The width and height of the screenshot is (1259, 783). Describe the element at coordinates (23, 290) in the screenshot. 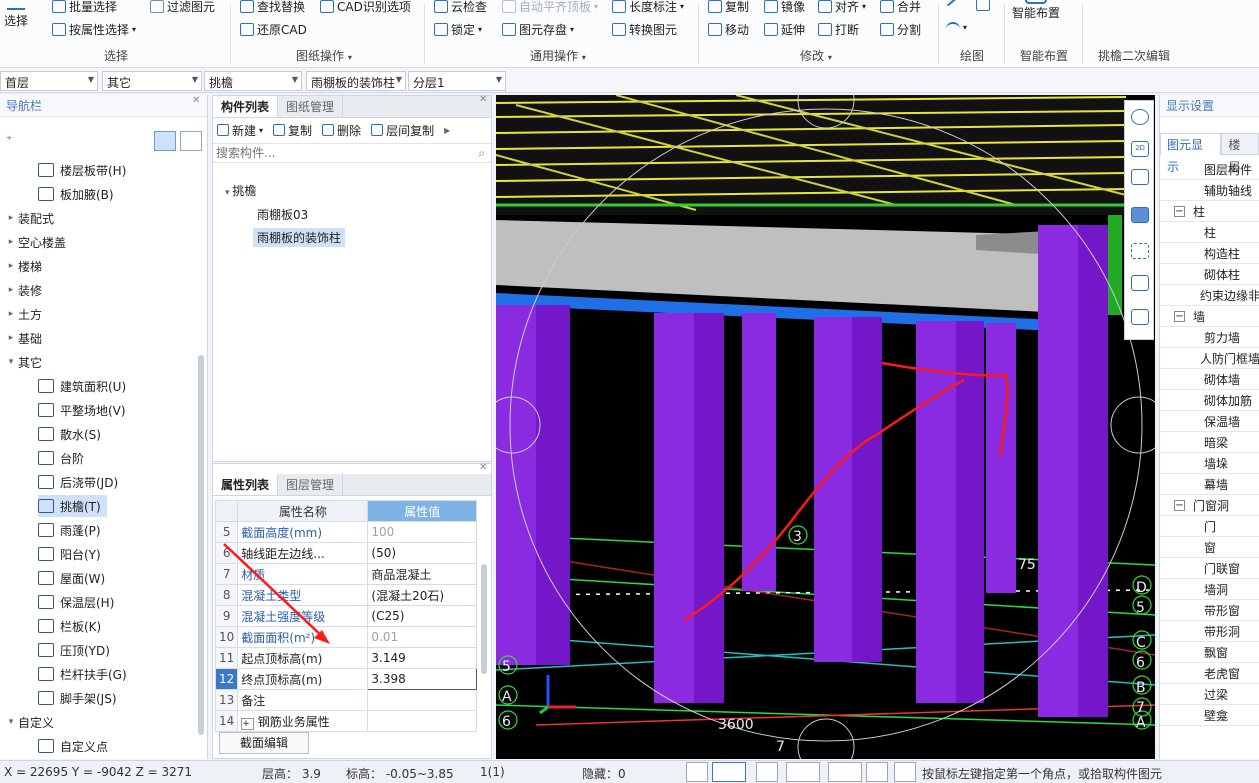

I see `nav-group: ▸ 装修` at that location.